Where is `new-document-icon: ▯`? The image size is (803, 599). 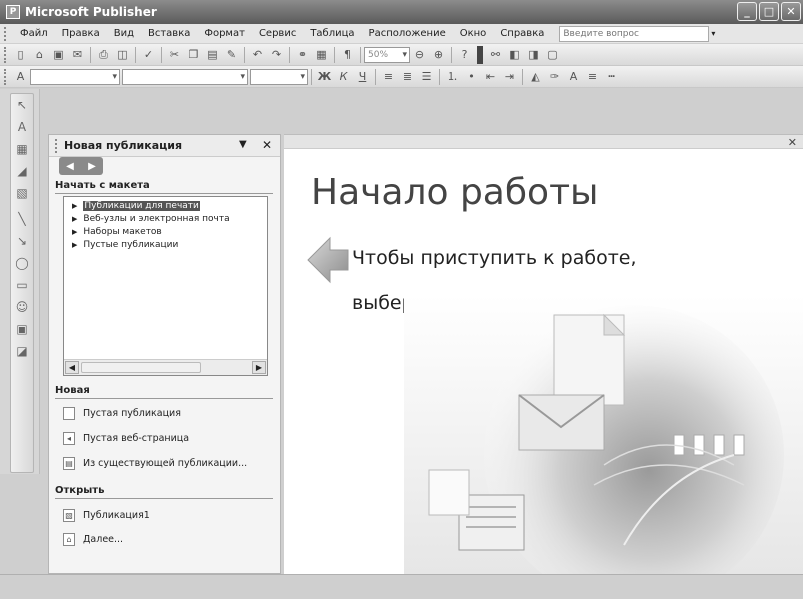
new-document-icon: ▯ is located at coordinates (20, 55).